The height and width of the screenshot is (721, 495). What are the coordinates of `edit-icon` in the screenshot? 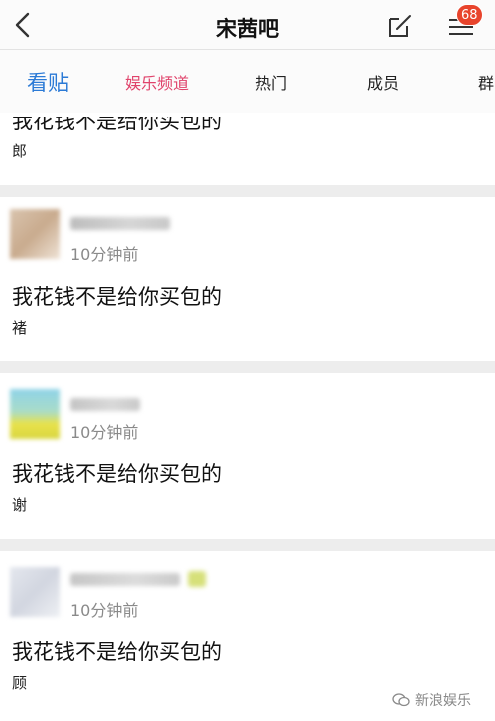 It's located at (400, 26).